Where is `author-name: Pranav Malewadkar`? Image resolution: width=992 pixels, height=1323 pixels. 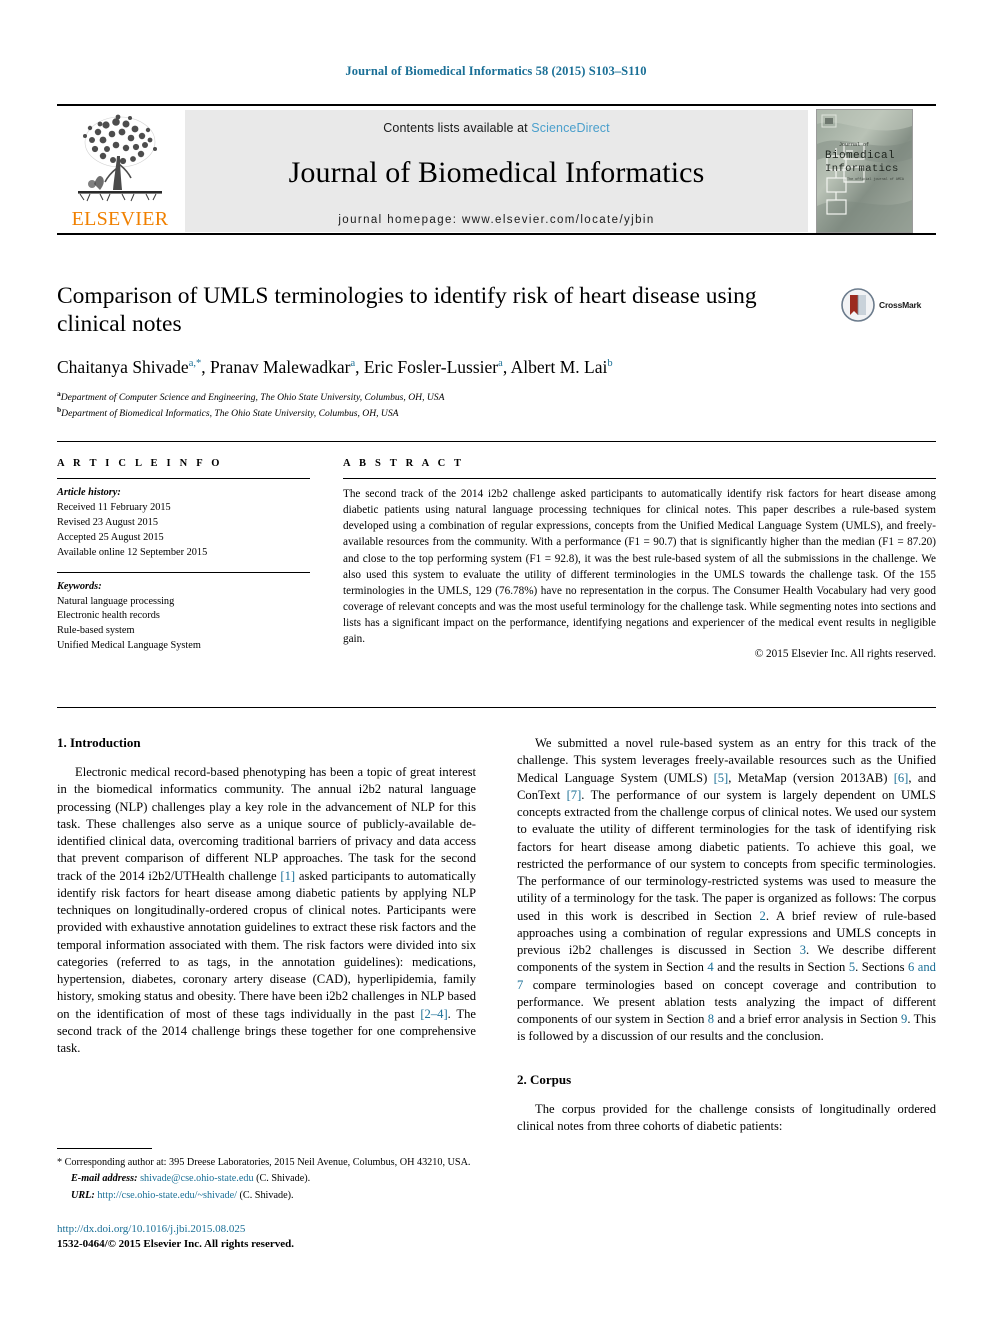 author-name: Pranav Malewadkar is located at coordinates (280, 367).